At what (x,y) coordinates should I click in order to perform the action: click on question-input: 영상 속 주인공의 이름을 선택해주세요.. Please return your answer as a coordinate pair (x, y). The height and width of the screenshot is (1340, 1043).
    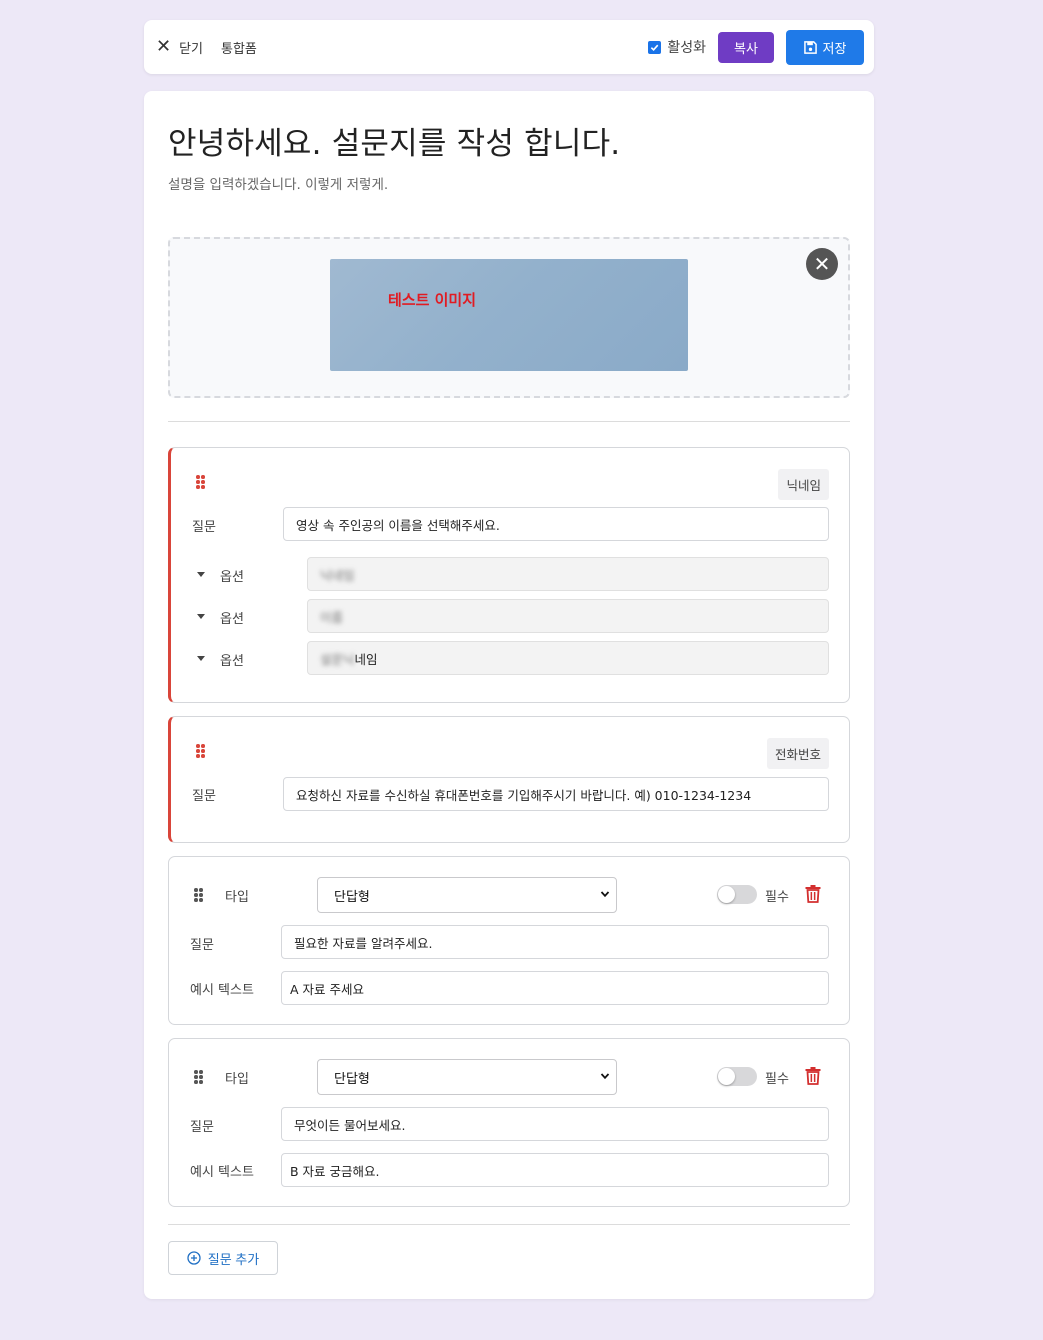
    Looking at the image, I should click on (556, 524).